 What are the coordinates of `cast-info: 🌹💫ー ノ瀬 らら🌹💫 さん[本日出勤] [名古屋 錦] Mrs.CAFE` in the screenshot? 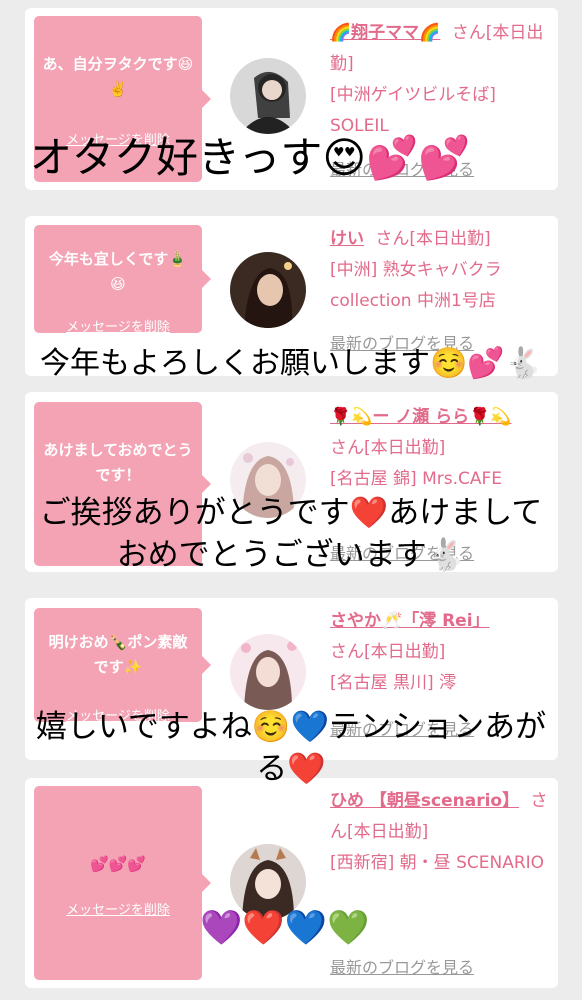 It's located at (441, 448).